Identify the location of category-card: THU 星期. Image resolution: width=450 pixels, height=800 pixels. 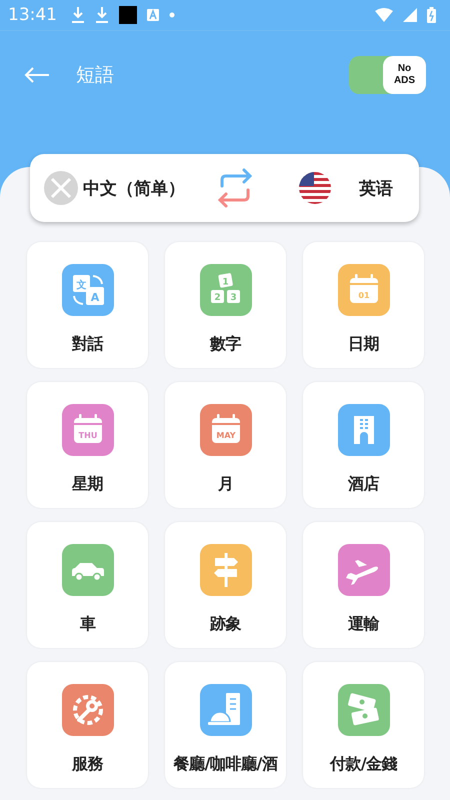
(87, 445).